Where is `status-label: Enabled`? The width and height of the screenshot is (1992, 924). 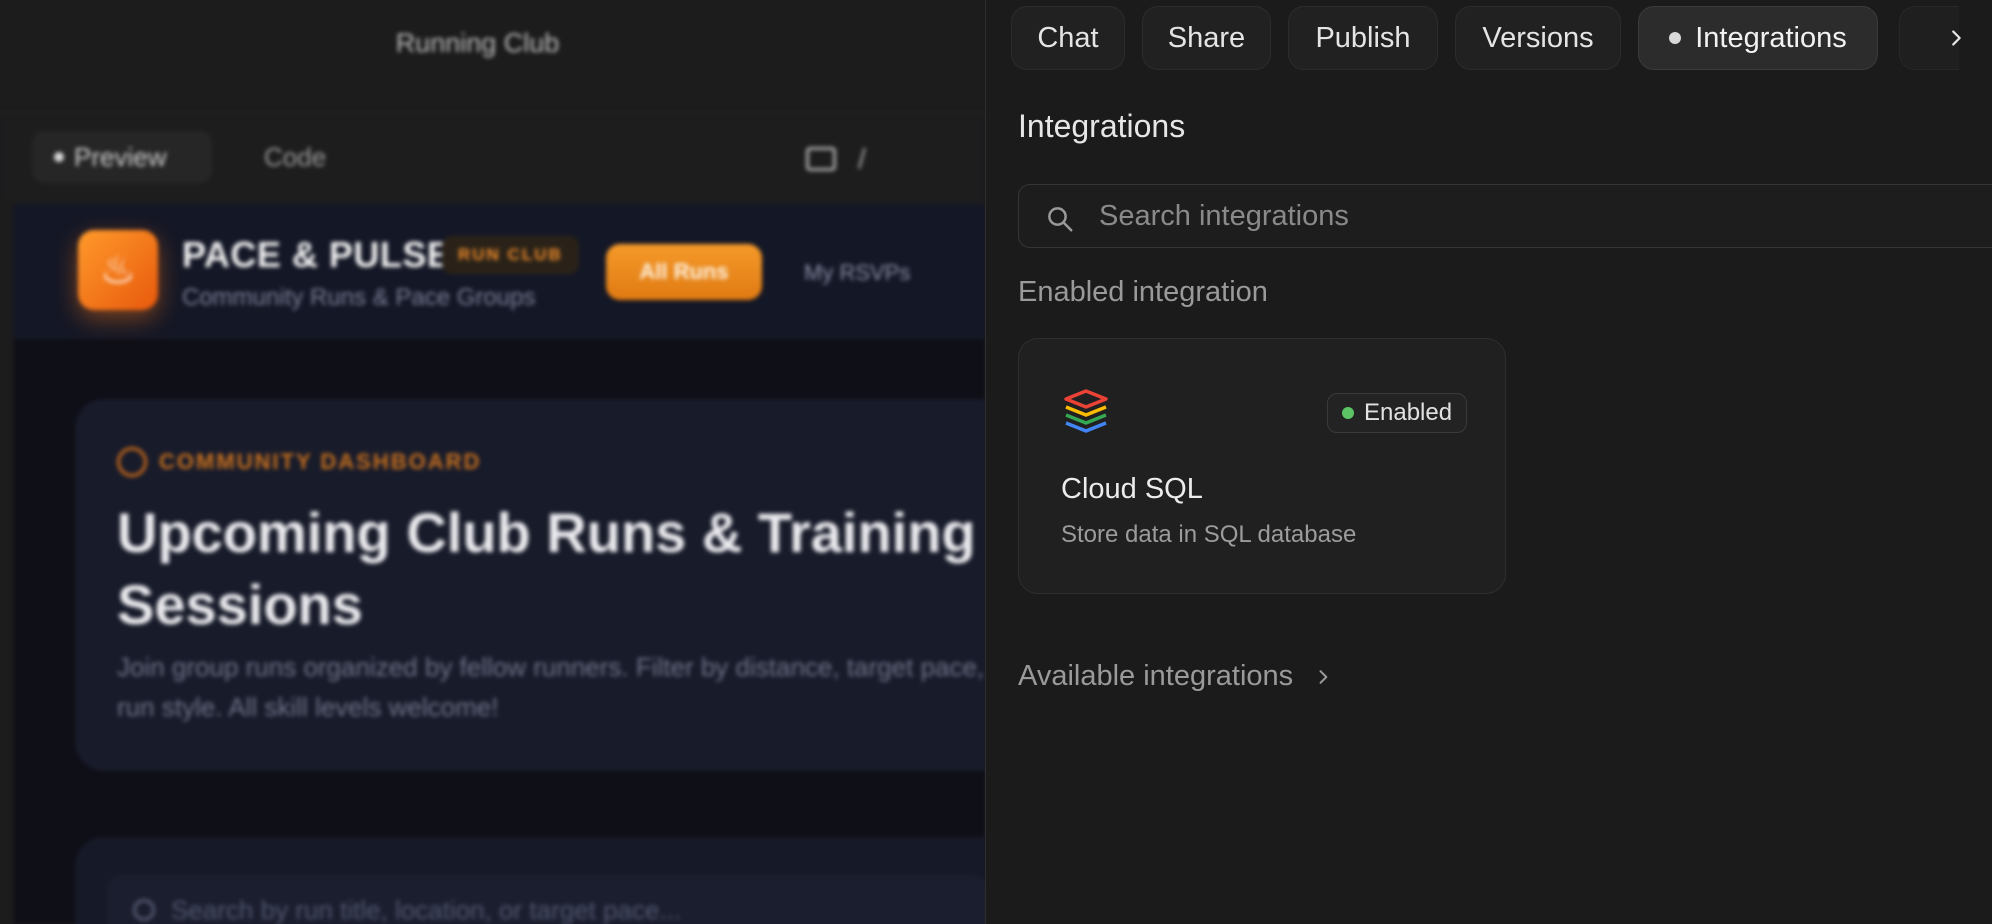
status-label: Enabled is located at coordinates (1408, 412).